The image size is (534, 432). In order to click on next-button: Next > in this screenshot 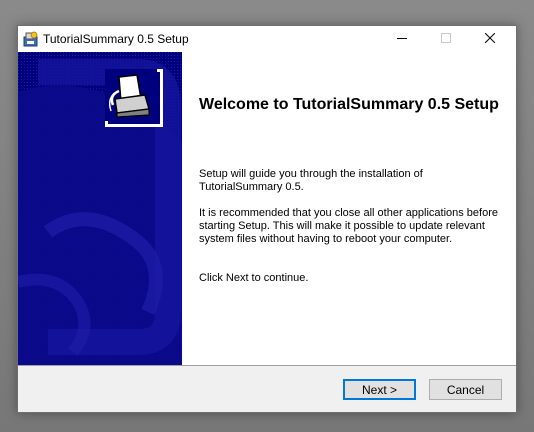, I will do `click(379, 389)`.